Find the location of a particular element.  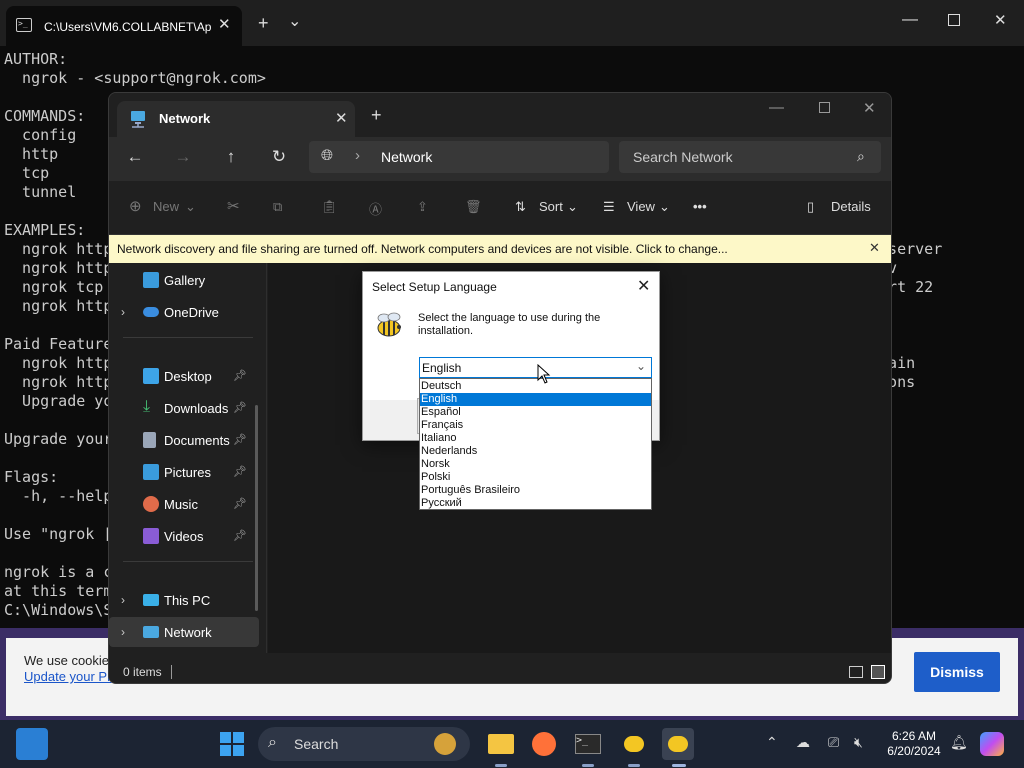

search-placeholder: Search Network is located at coordinates (683, 157).